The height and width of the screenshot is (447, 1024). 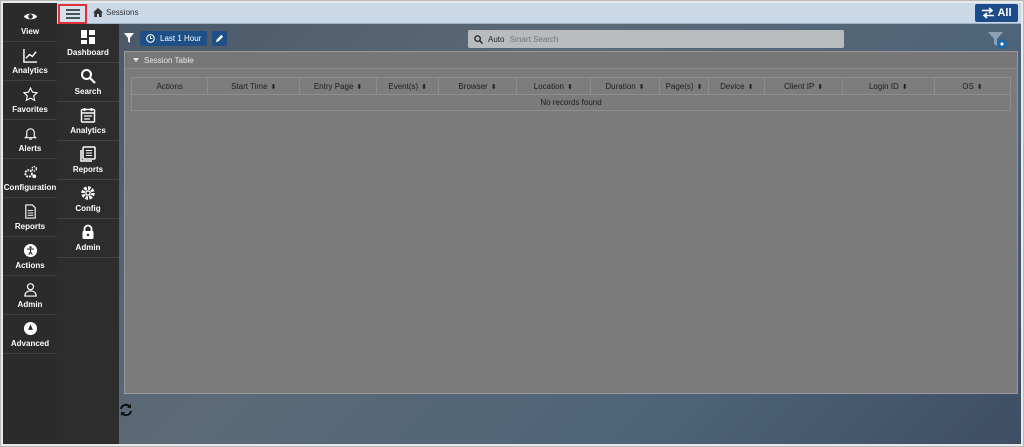 I want to click on rail-item-analytics: Analytics, so click(x=30, y=61).